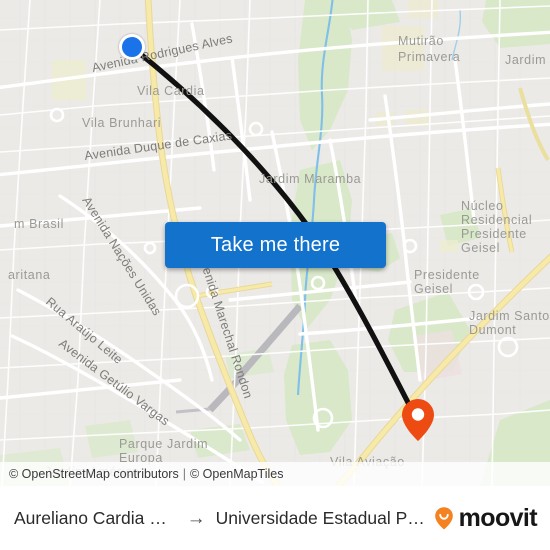  What do you see at coordinates (421, 41) in the screenshot?
I see `map-place-label: Mutirão` at bounding box center [421, 41].